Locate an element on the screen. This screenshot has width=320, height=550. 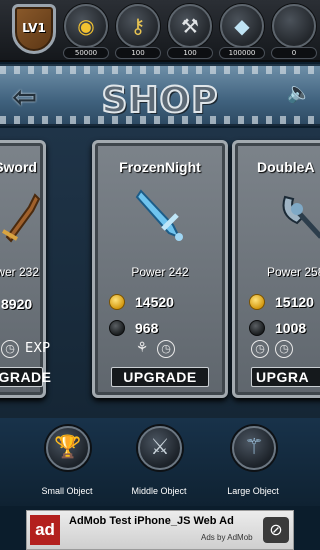
empty-slot-value: 0 is located at coordinates (294, 53).